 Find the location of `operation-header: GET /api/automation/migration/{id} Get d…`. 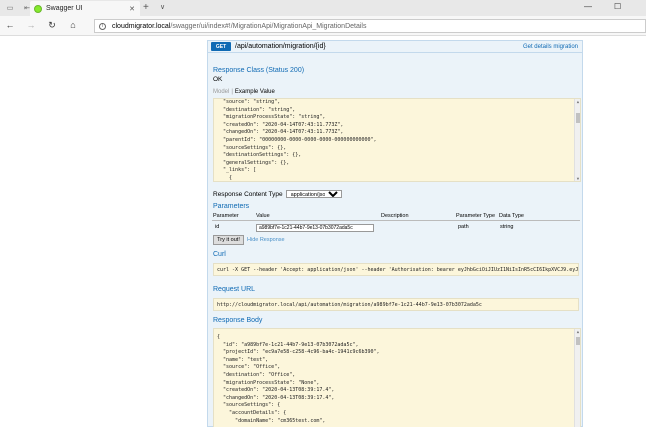

operation-header: GET /api/automation/migration/{id} Get d… is located at coordinates (395, 47).